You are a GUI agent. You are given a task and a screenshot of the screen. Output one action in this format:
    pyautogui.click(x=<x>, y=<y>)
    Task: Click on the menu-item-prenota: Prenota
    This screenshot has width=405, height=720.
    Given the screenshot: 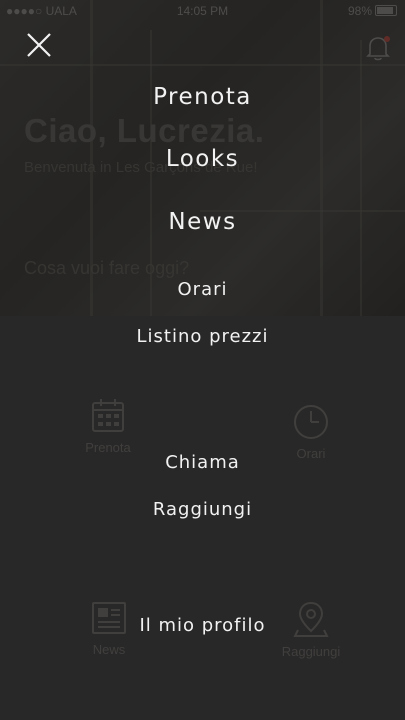 What is the action you would take?
    pyautogui.click(x=202, y=97)
    